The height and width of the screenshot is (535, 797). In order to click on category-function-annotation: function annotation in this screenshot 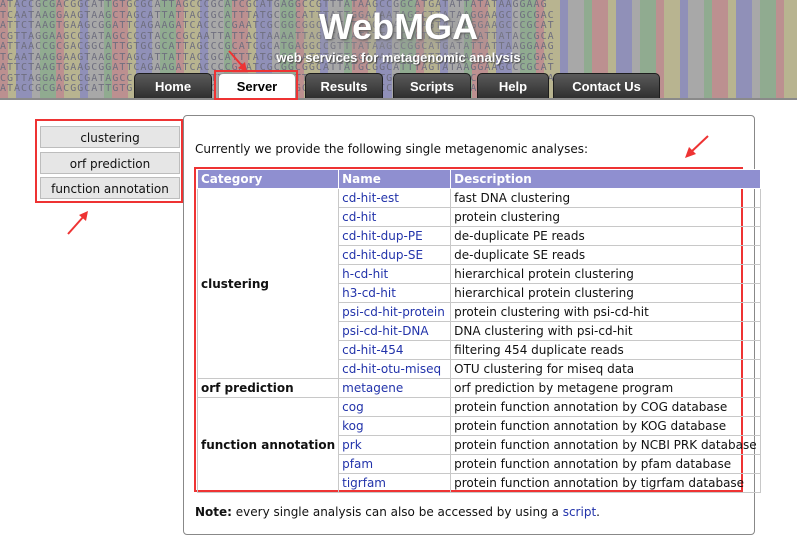, I will do `click(268, 445)`.